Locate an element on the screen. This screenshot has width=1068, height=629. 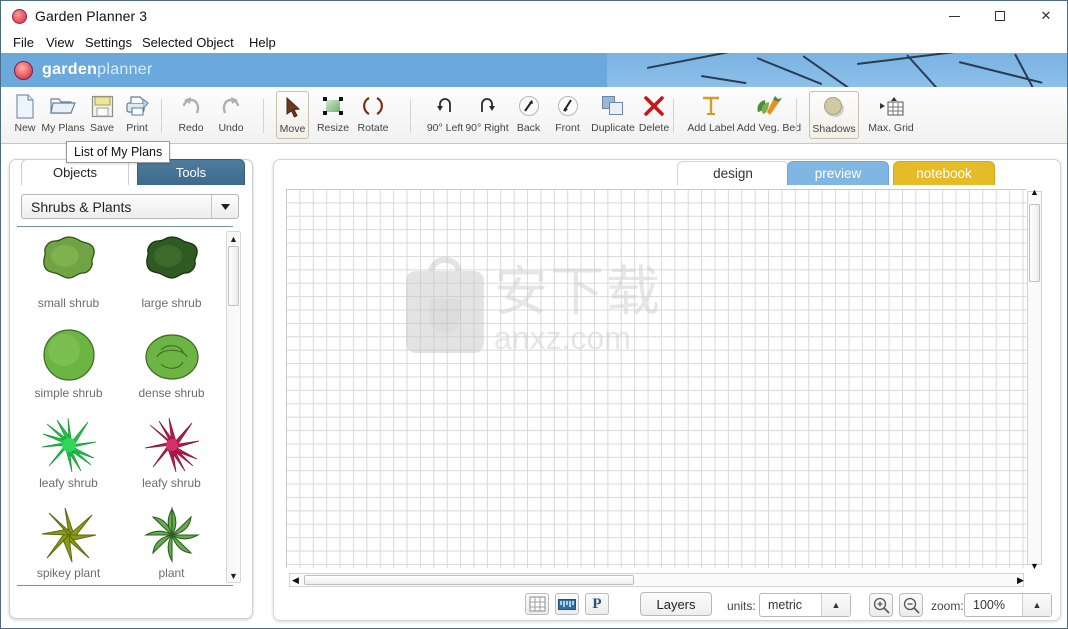
toolbar-back-button: Back is located at coordinates (528, 115).